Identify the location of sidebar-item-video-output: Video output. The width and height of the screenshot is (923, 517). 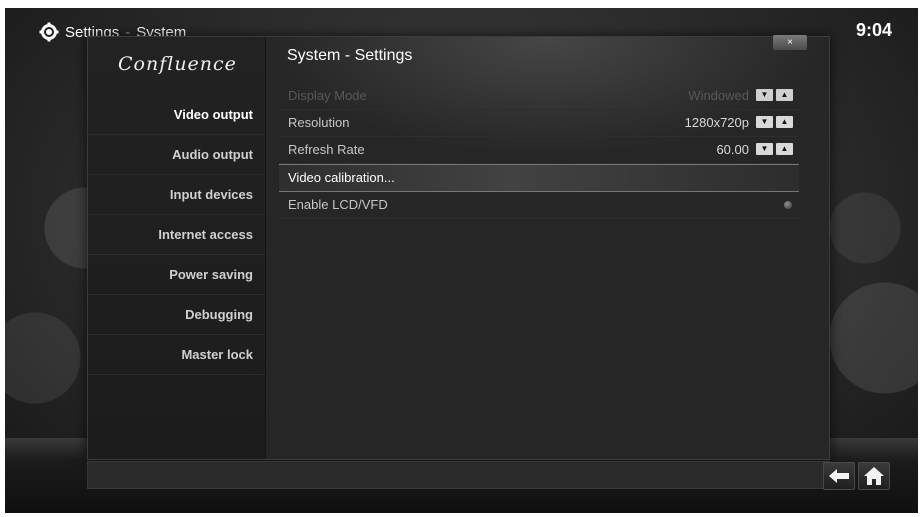
(176, 115).